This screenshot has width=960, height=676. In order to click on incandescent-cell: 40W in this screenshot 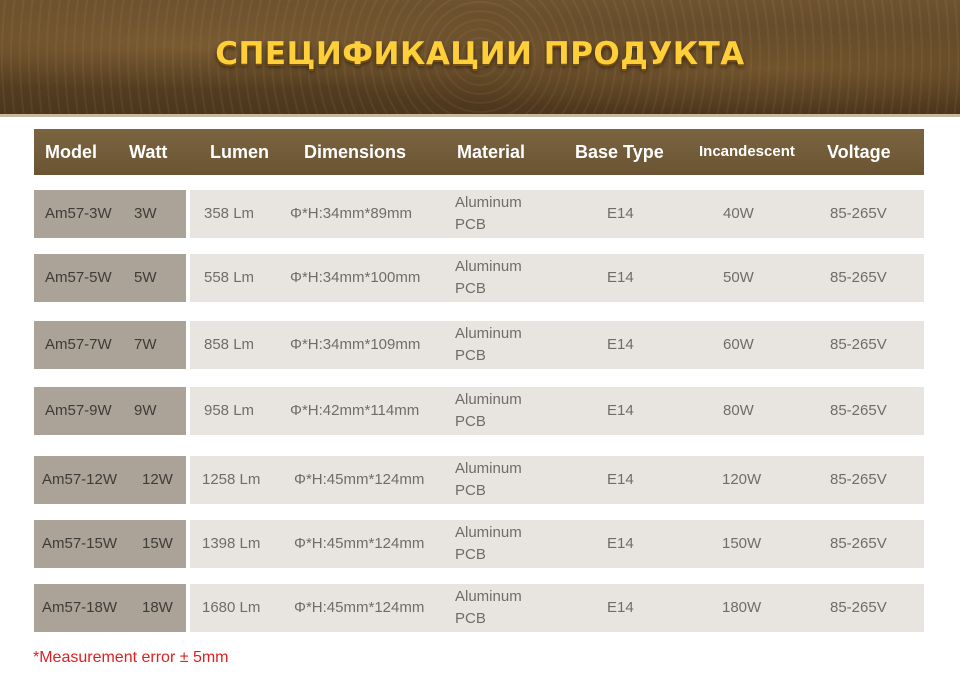, I will do `click(738, 213)`.